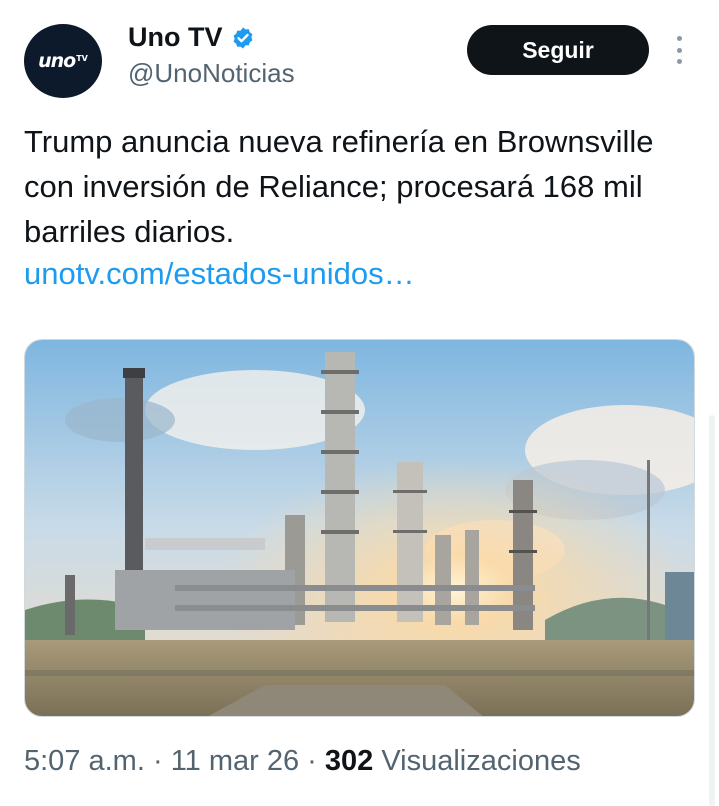 This screenshot has width=719, height=806. I want to click on follow-button: Seguir, so click(558, 50).